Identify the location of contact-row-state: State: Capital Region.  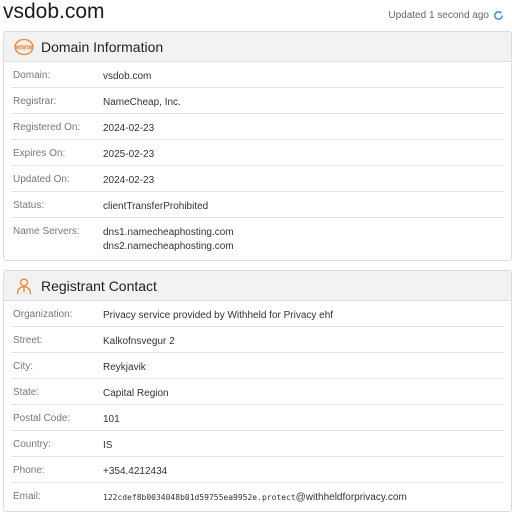
(257, 392).